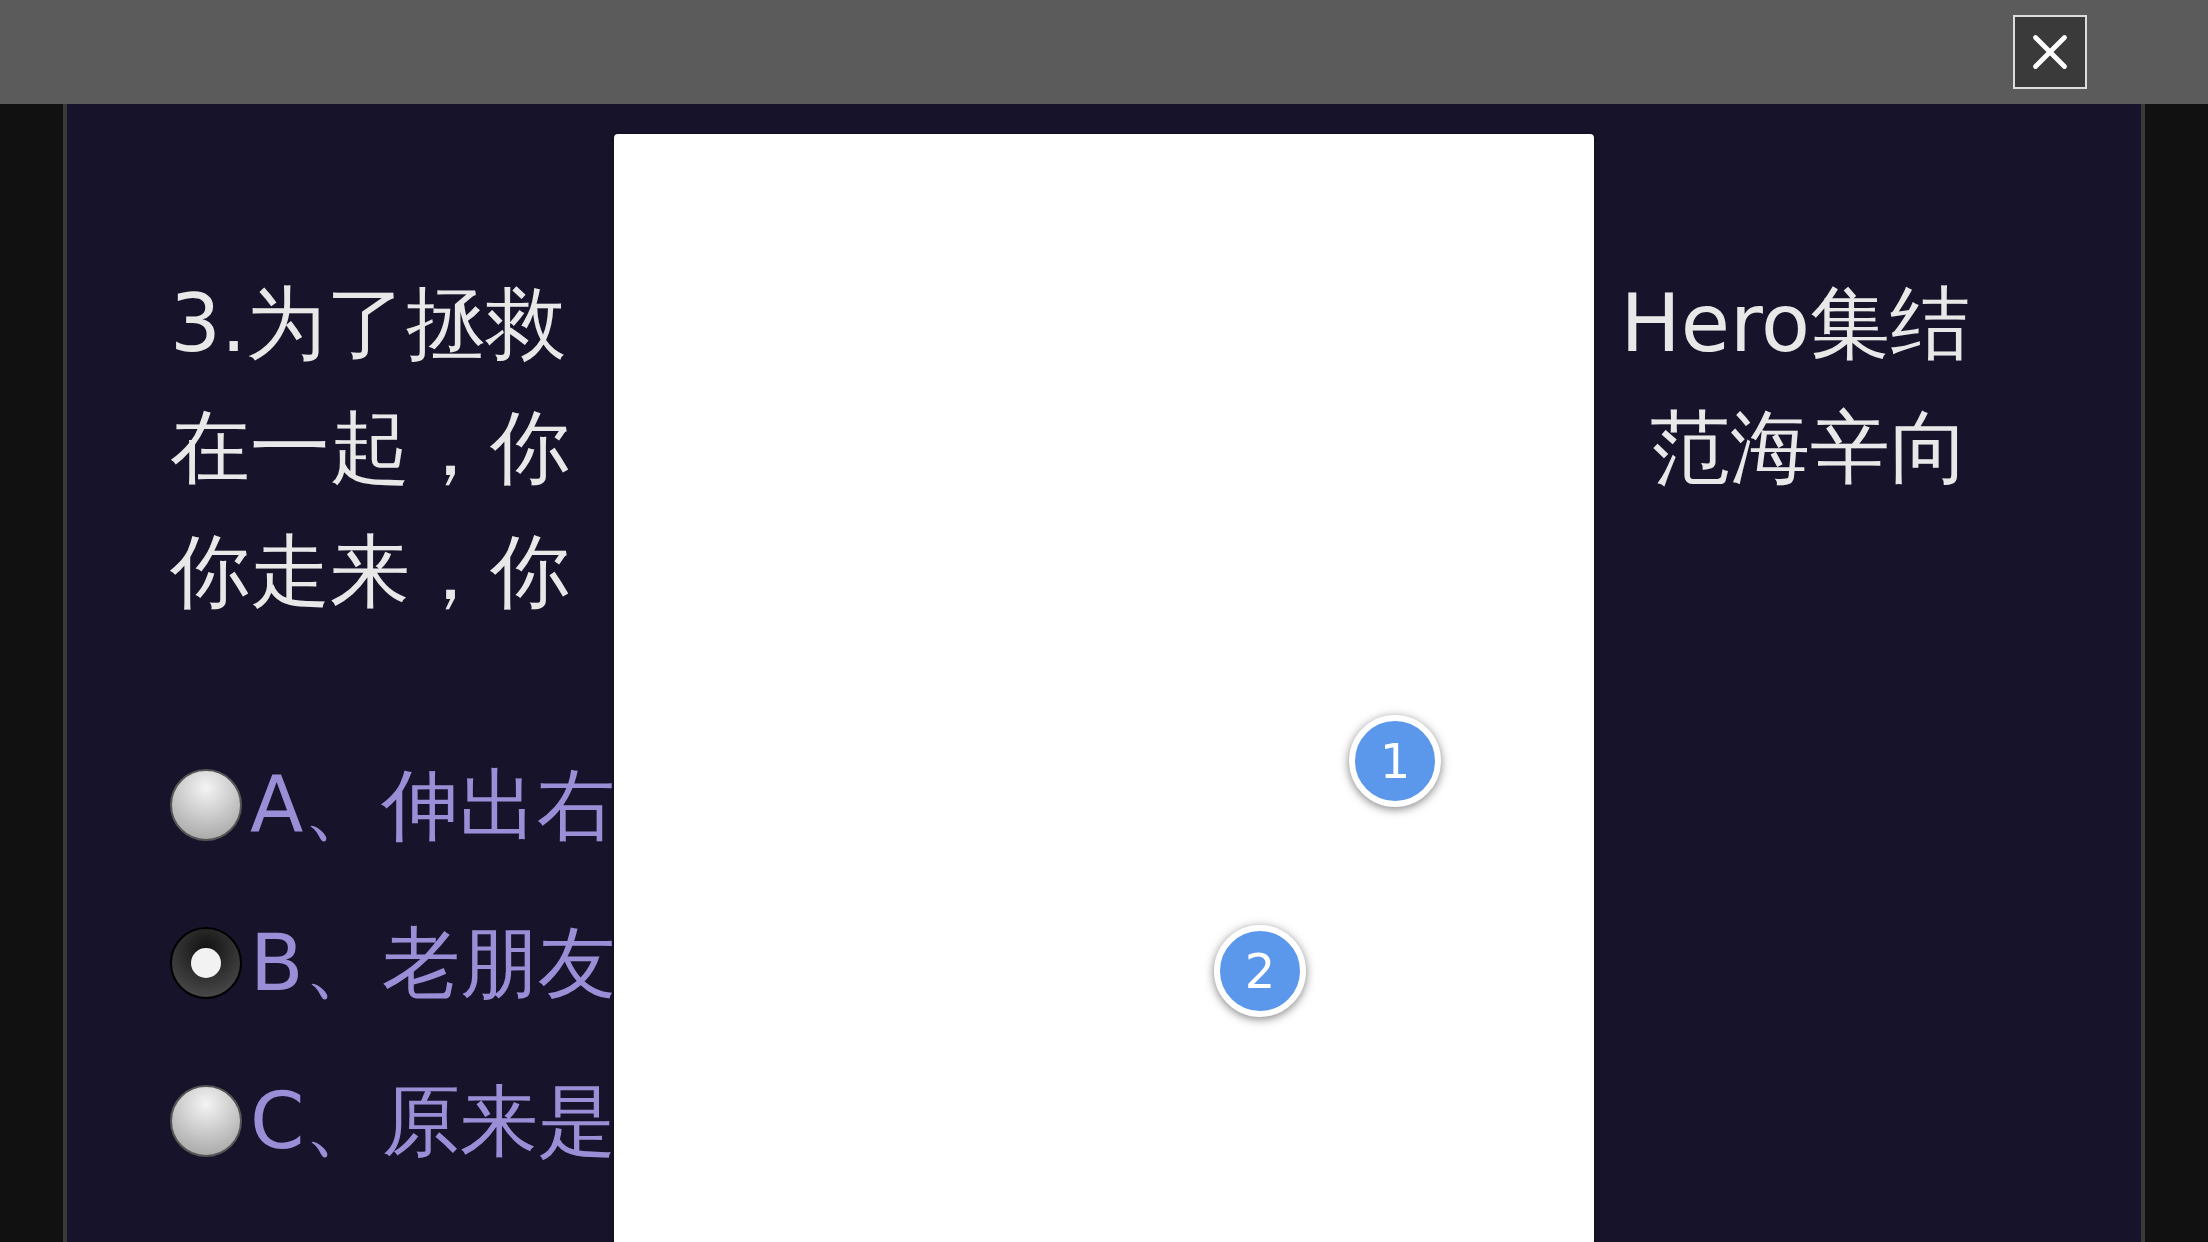  What do you see at coordinates (433, 963) in the screenshot?
I see `option-label: B、老朋友` at bounding box center [433, 963].